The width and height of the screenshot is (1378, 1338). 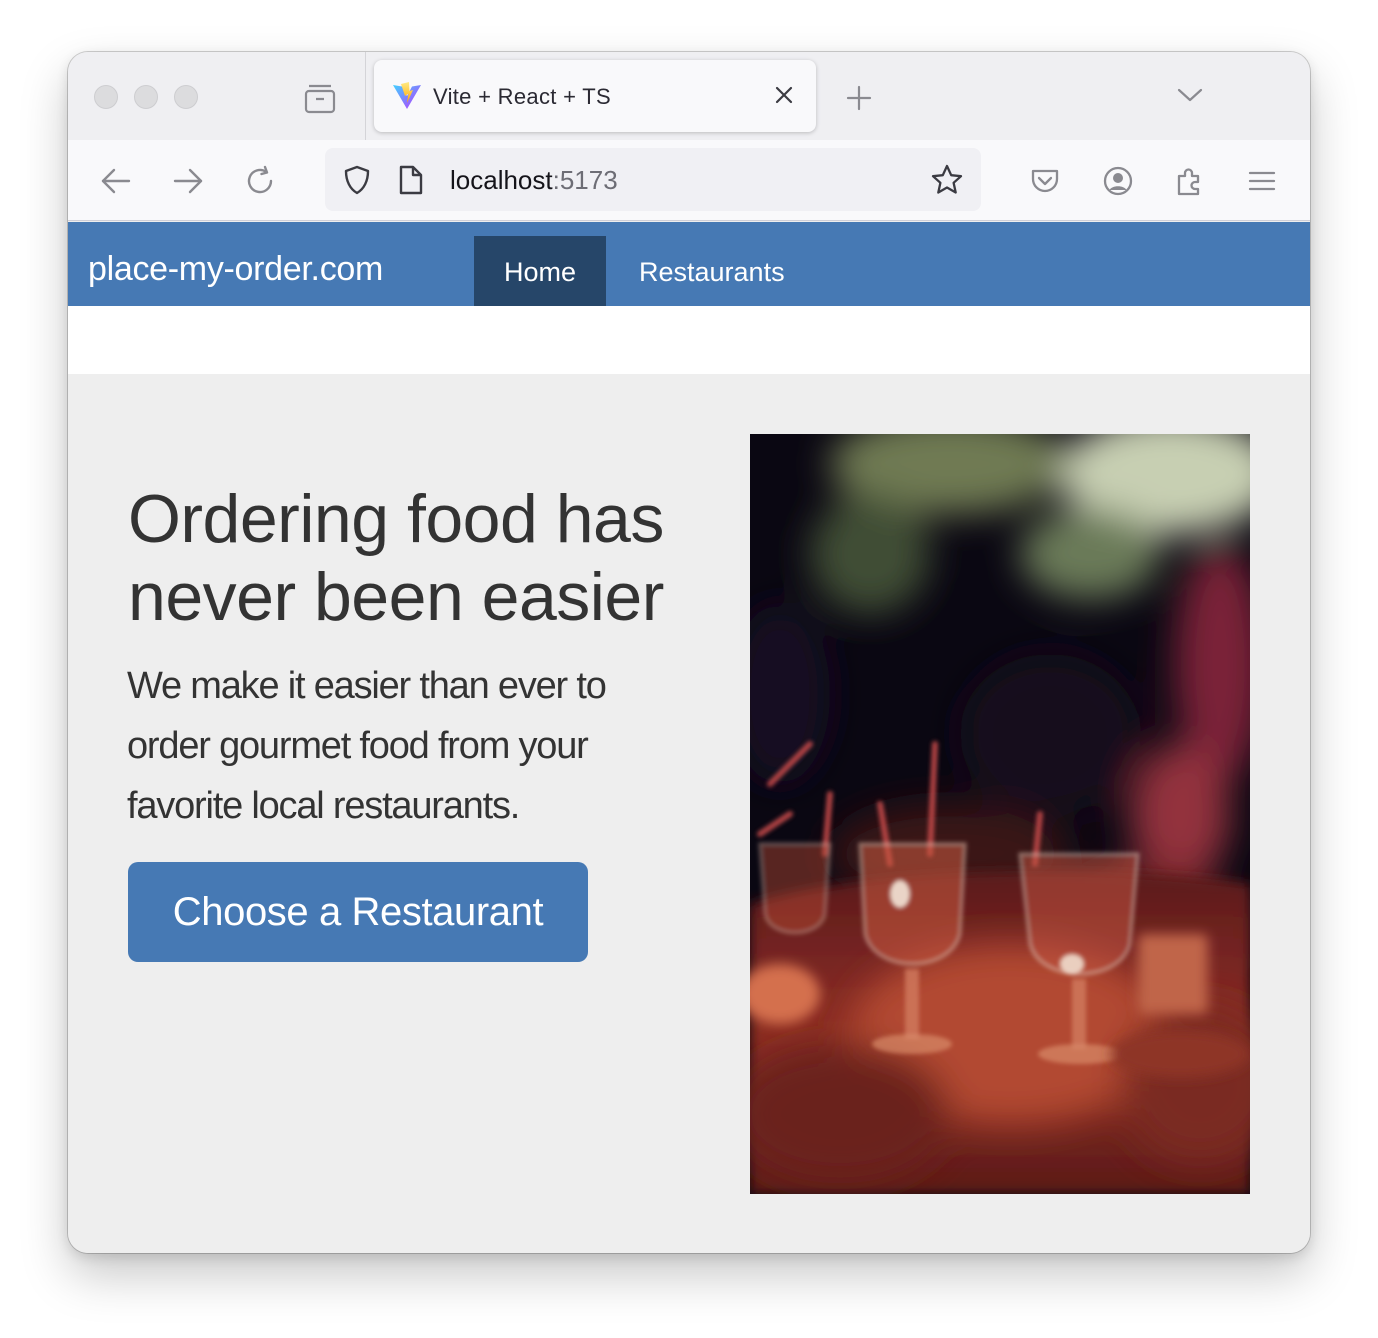 What do you see at coordinates (947, 180) in the screenshot?
I see `star-icon` at bounding box center [947, 180].